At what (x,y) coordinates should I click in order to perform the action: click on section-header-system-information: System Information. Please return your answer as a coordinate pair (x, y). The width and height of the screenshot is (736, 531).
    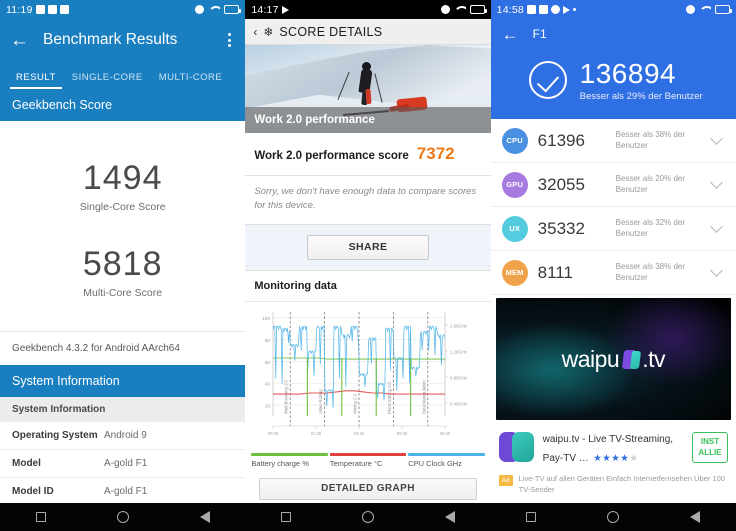
    Looking at the image, I should click on (123, 381).